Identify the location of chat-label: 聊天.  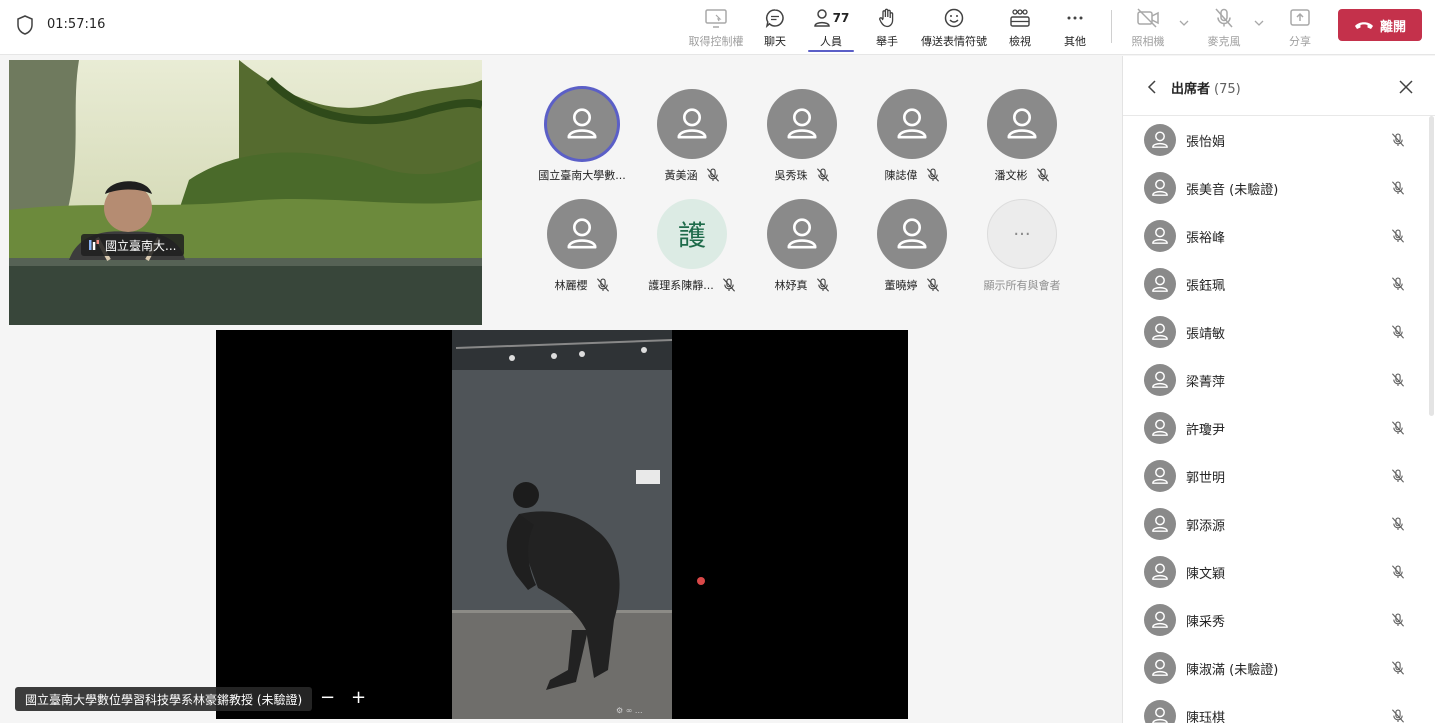
(775, 41).